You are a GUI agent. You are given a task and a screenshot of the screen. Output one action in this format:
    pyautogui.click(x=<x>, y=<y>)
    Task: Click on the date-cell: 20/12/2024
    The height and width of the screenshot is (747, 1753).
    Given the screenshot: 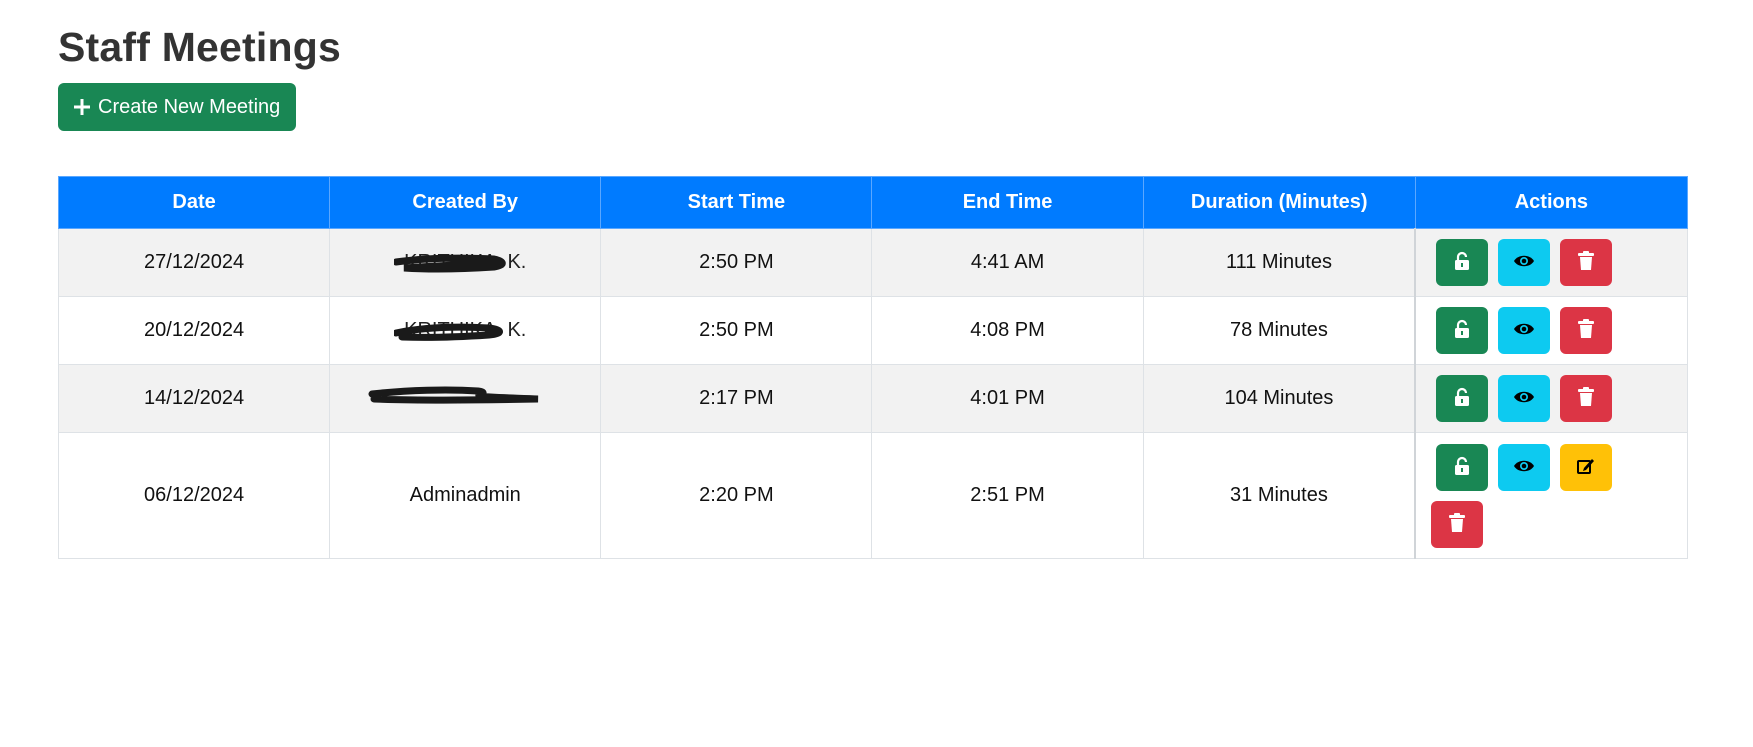 What is the action you would take?
    pyautogui.click(x=194, y=330)
    